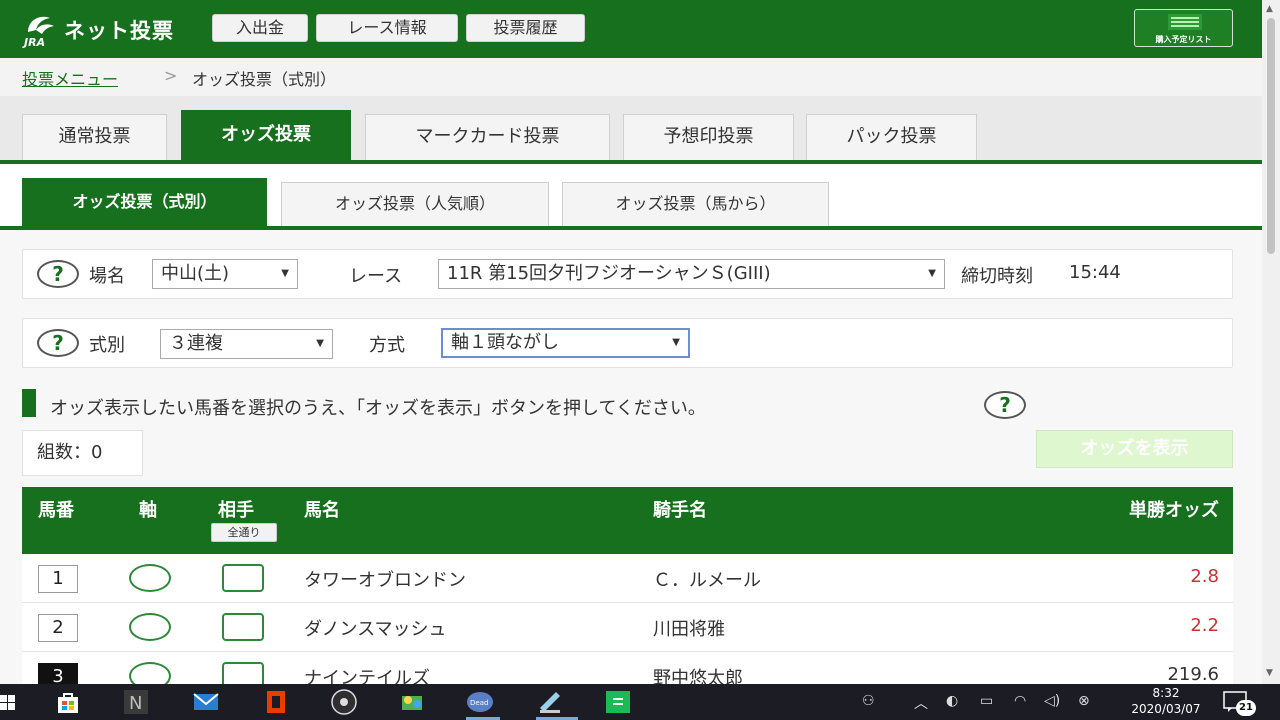 This screenshot has height=720, width=1280. Describe the element at coordinates (618, 702) in the screenshot. I see `spreadsheet-app-icon` at that location.